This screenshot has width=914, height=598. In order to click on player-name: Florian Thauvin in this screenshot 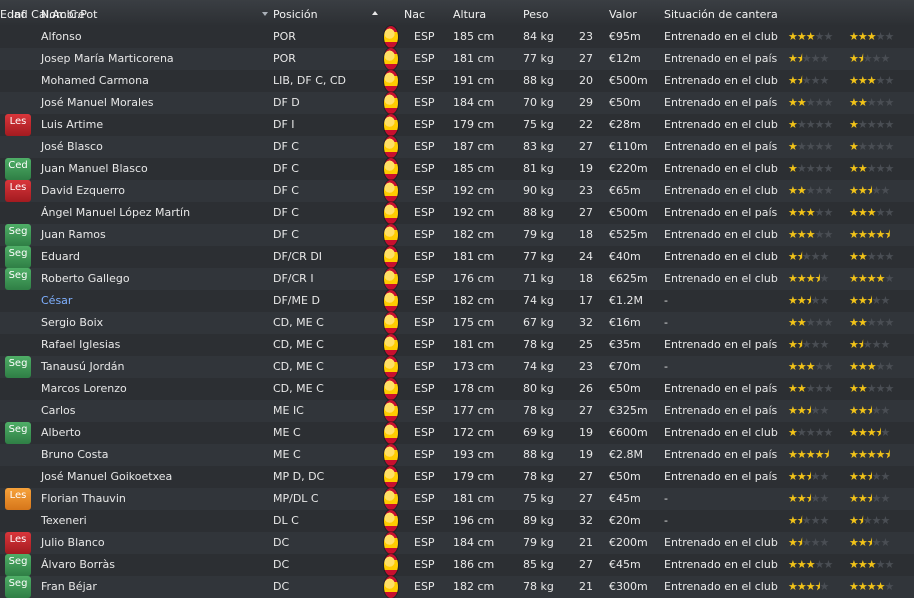, I will do `click(151, 499)`.